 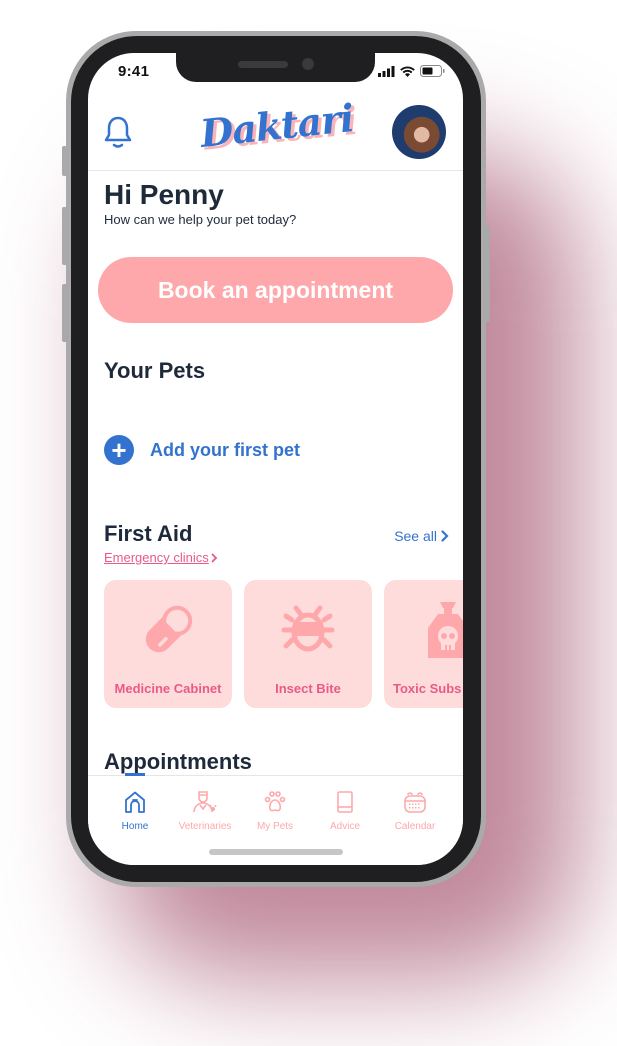 What do you see at coordinates (119, 450) in the screenshot?
I see `plus-circle-icon: +` at bounding box center [119, 450].